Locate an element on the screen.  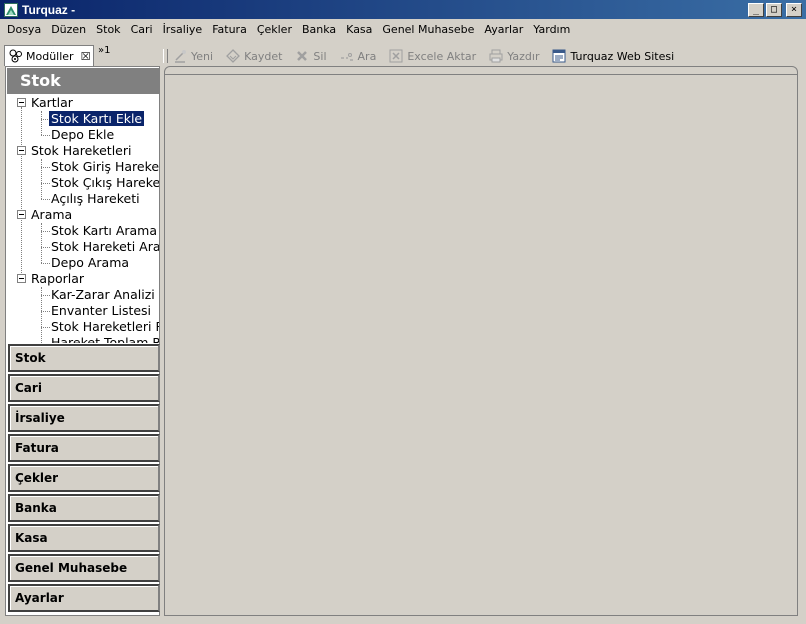
collapse-arama-icon is located at coordinates (21, 214).